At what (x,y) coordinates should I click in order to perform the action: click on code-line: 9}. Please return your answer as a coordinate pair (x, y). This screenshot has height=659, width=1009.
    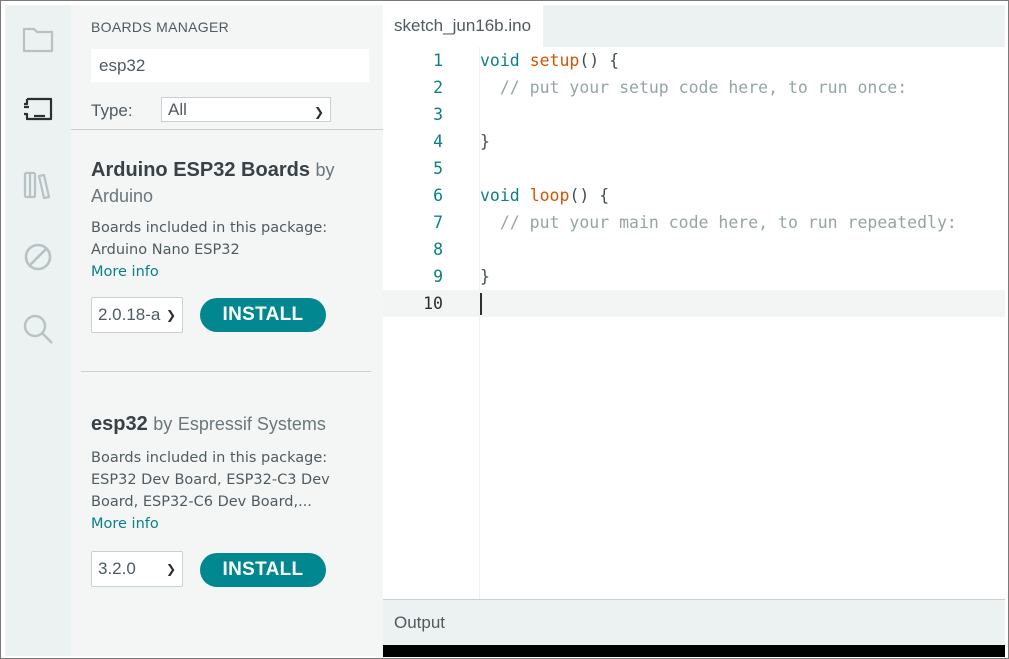
    Looking at the image, I should click on (694, 276).